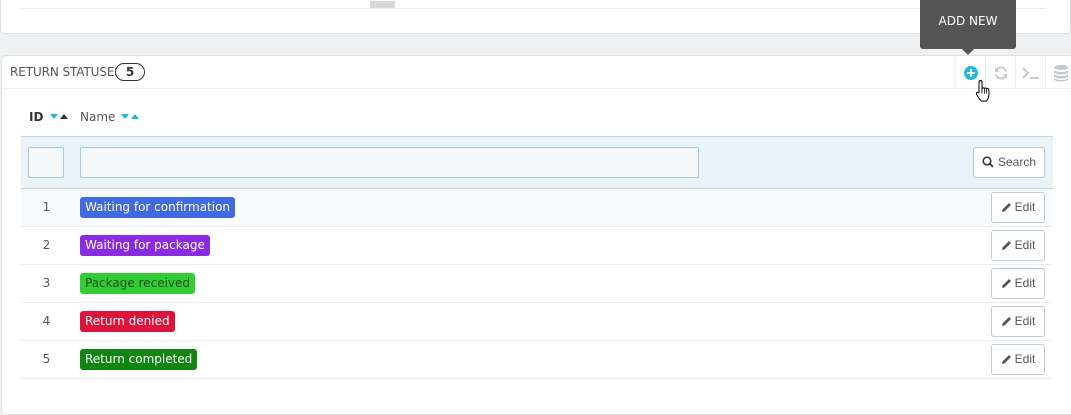  What do you see at coordinates (46, 207) in the screenshot?
I see `row-id: 1` at bounding box center [46, 207].